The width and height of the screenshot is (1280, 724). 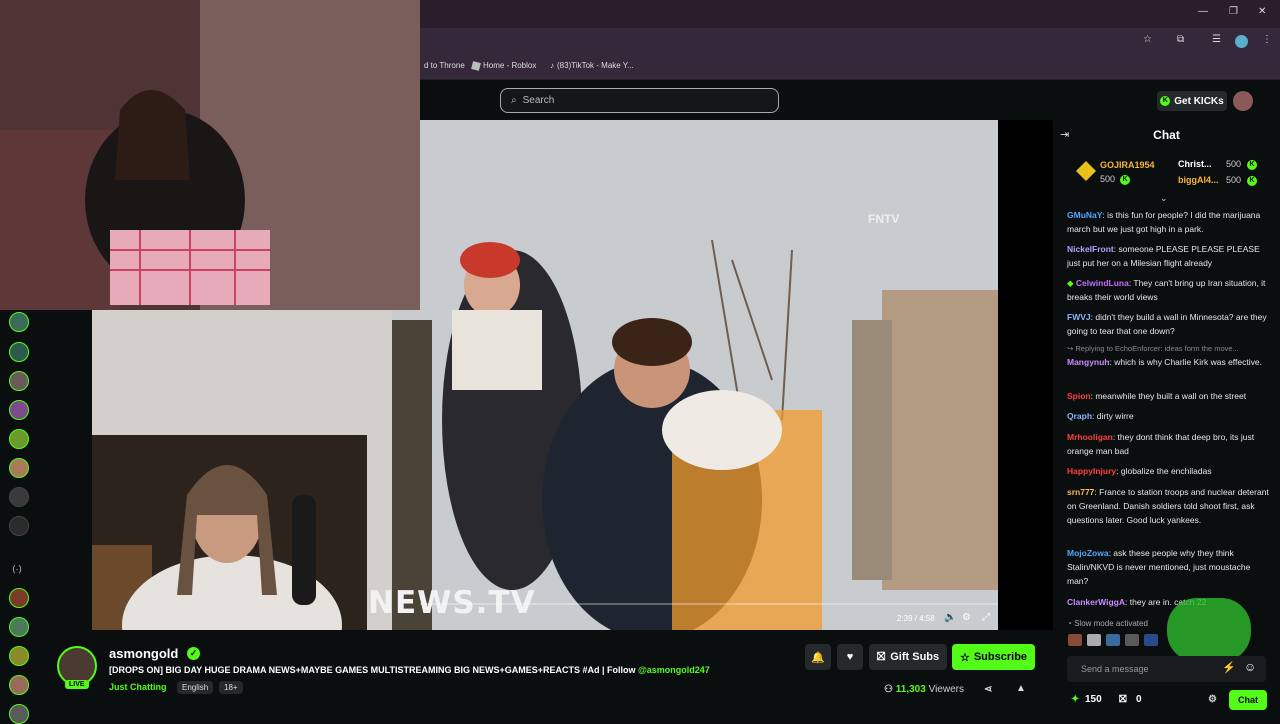 I want to click on minimize-icon: —, so click(x=1203, y=11).